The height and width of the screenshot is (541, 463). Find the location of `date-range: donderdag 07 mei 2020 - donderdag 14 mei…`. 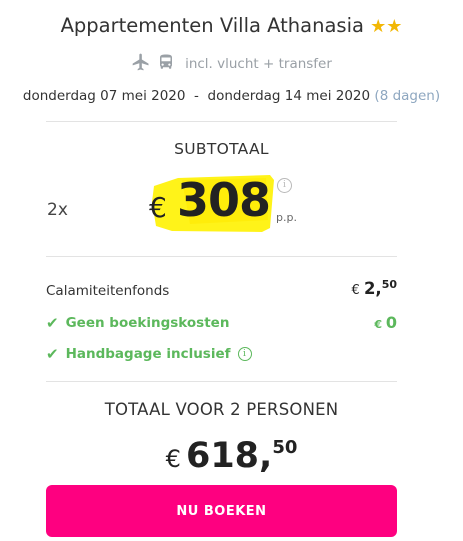

date-range: donderdag 07 mei 2020 - donderdag 14 mei… is located at coordinates (196, 96).